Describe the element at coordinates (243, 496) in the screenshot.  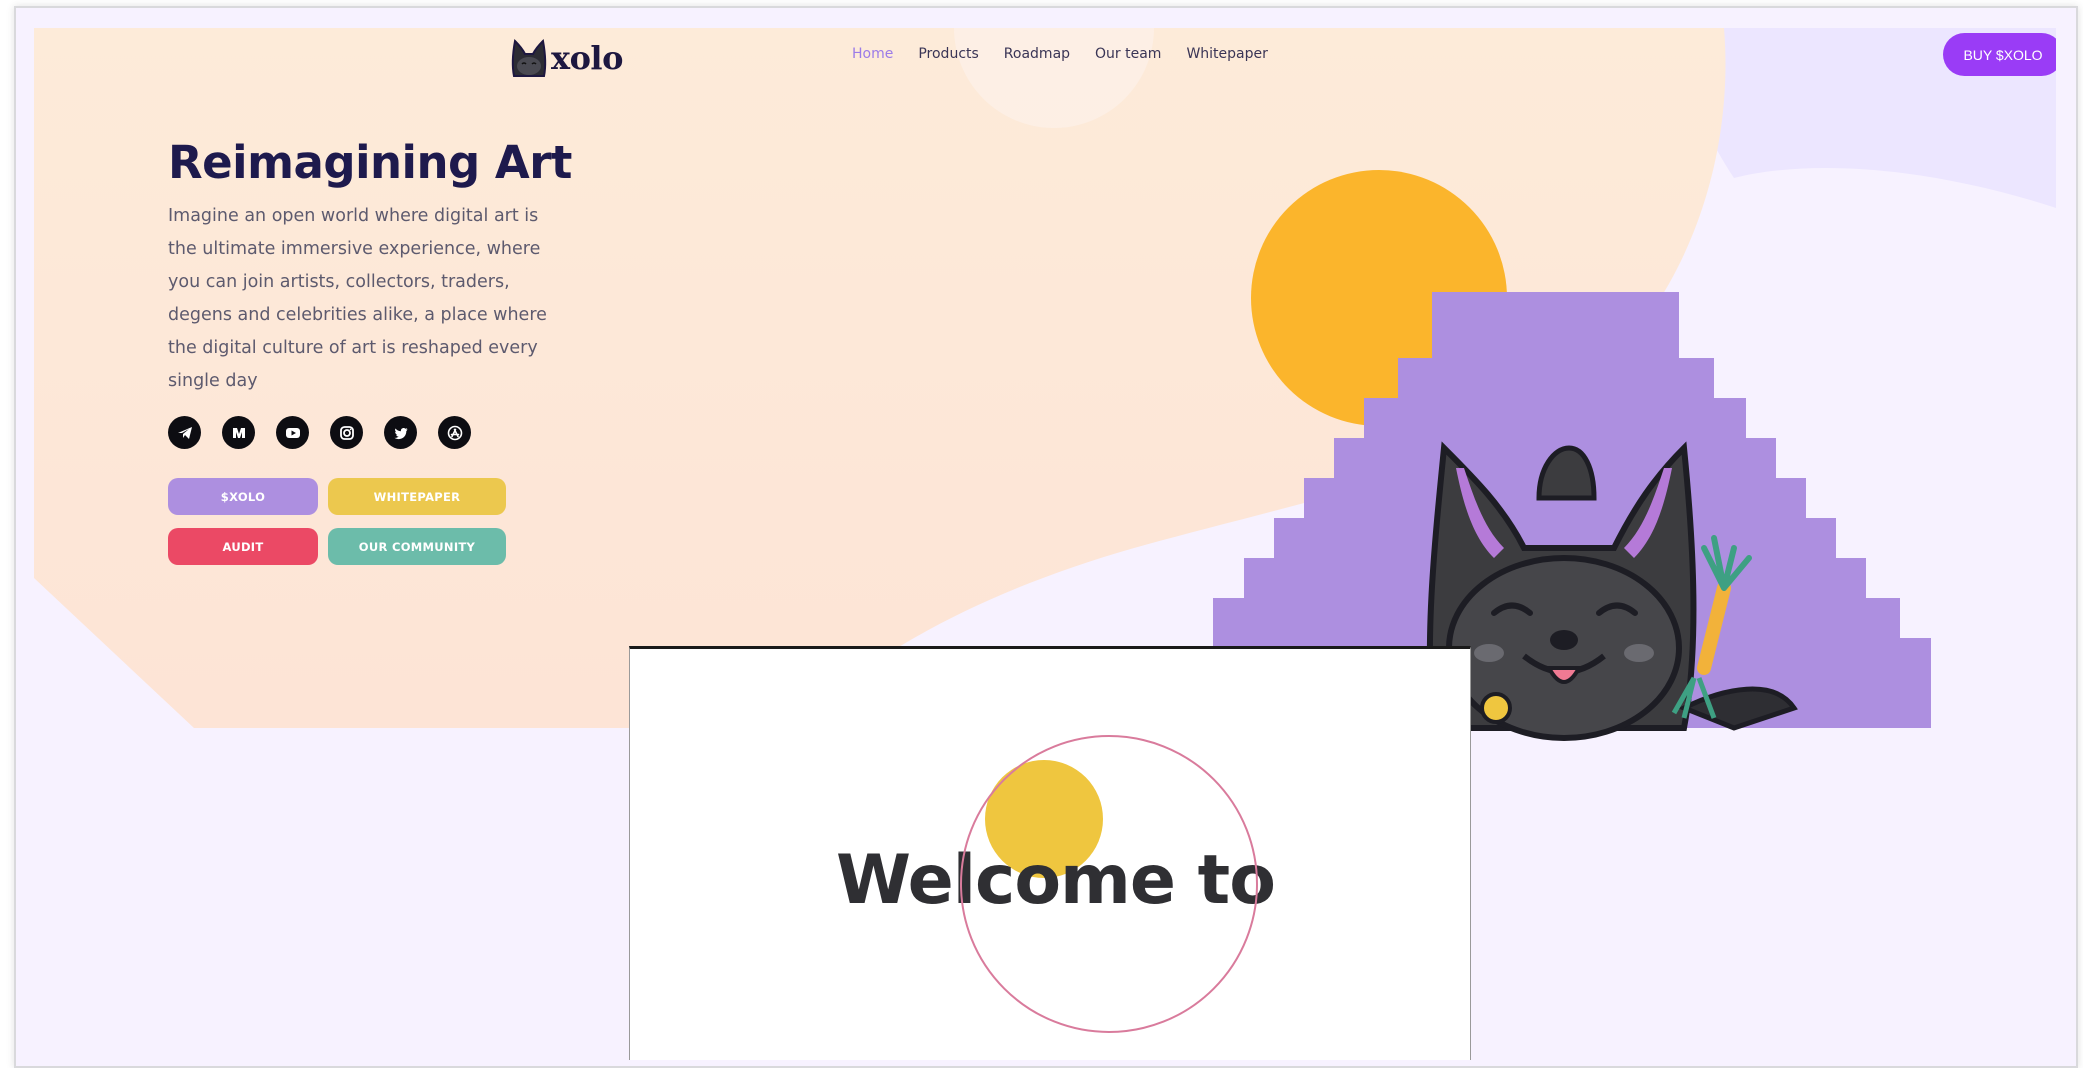
I see `xolo-button: $XOLO` at that location.